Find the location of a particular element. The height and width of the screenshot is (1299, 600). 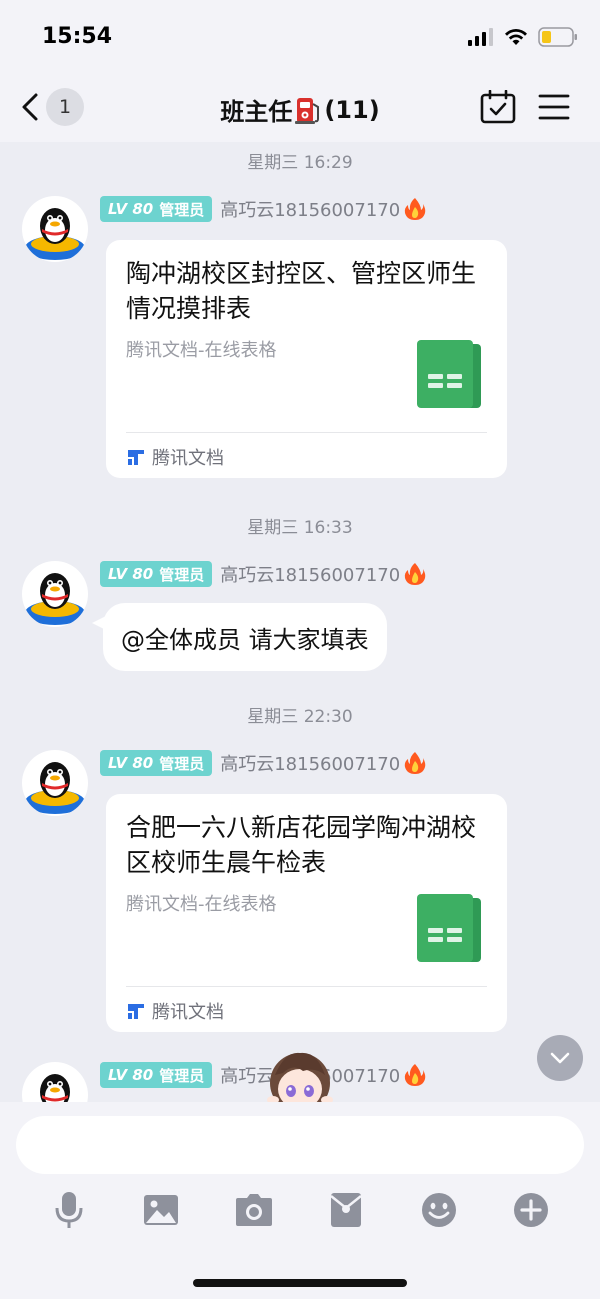

camera-button is located at coordinates (254, 1210).